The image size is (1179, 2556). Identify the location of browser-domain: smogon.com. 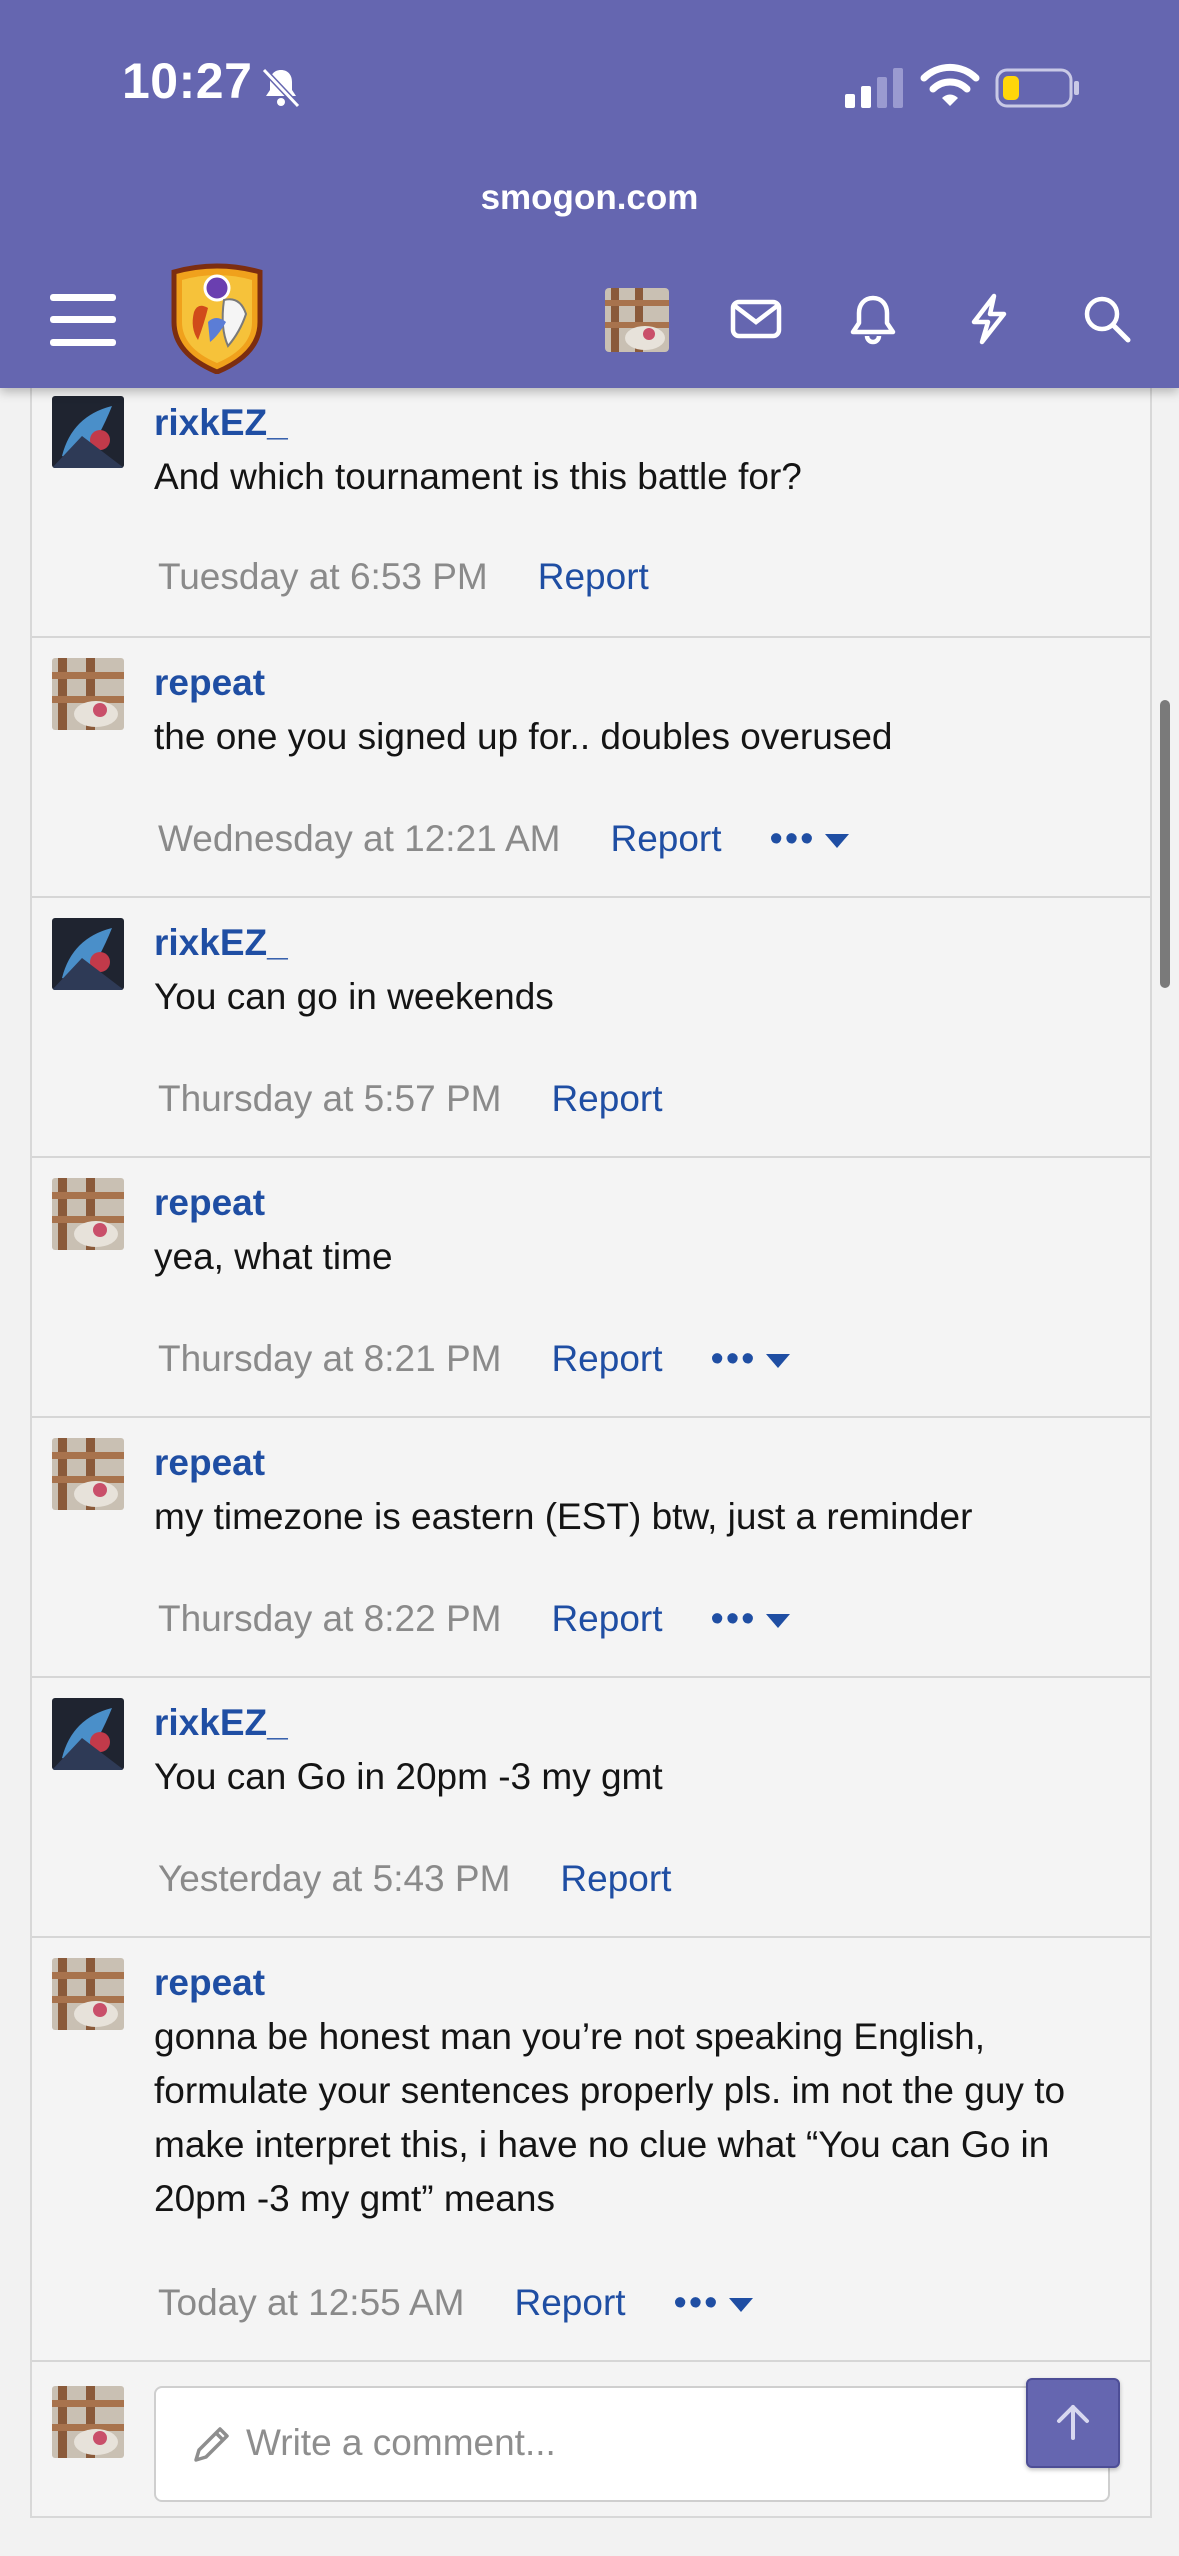
(589, 198).